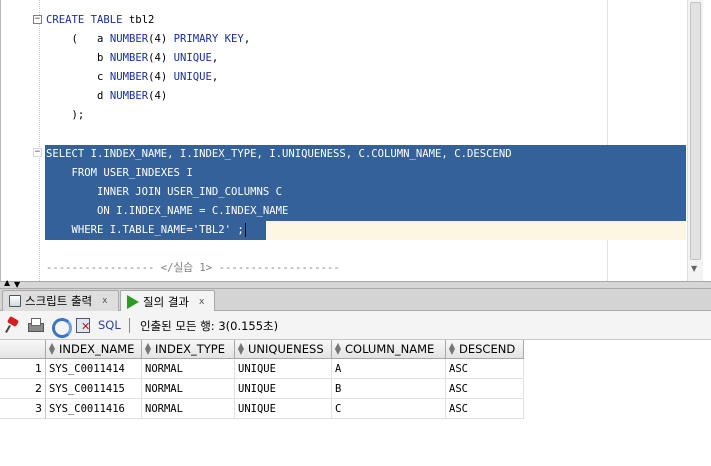 The height and width of the screenshot is (466, 711). Describe the element at coordinates (0, 140) in the screenshot. I see `editor-border` at that location.